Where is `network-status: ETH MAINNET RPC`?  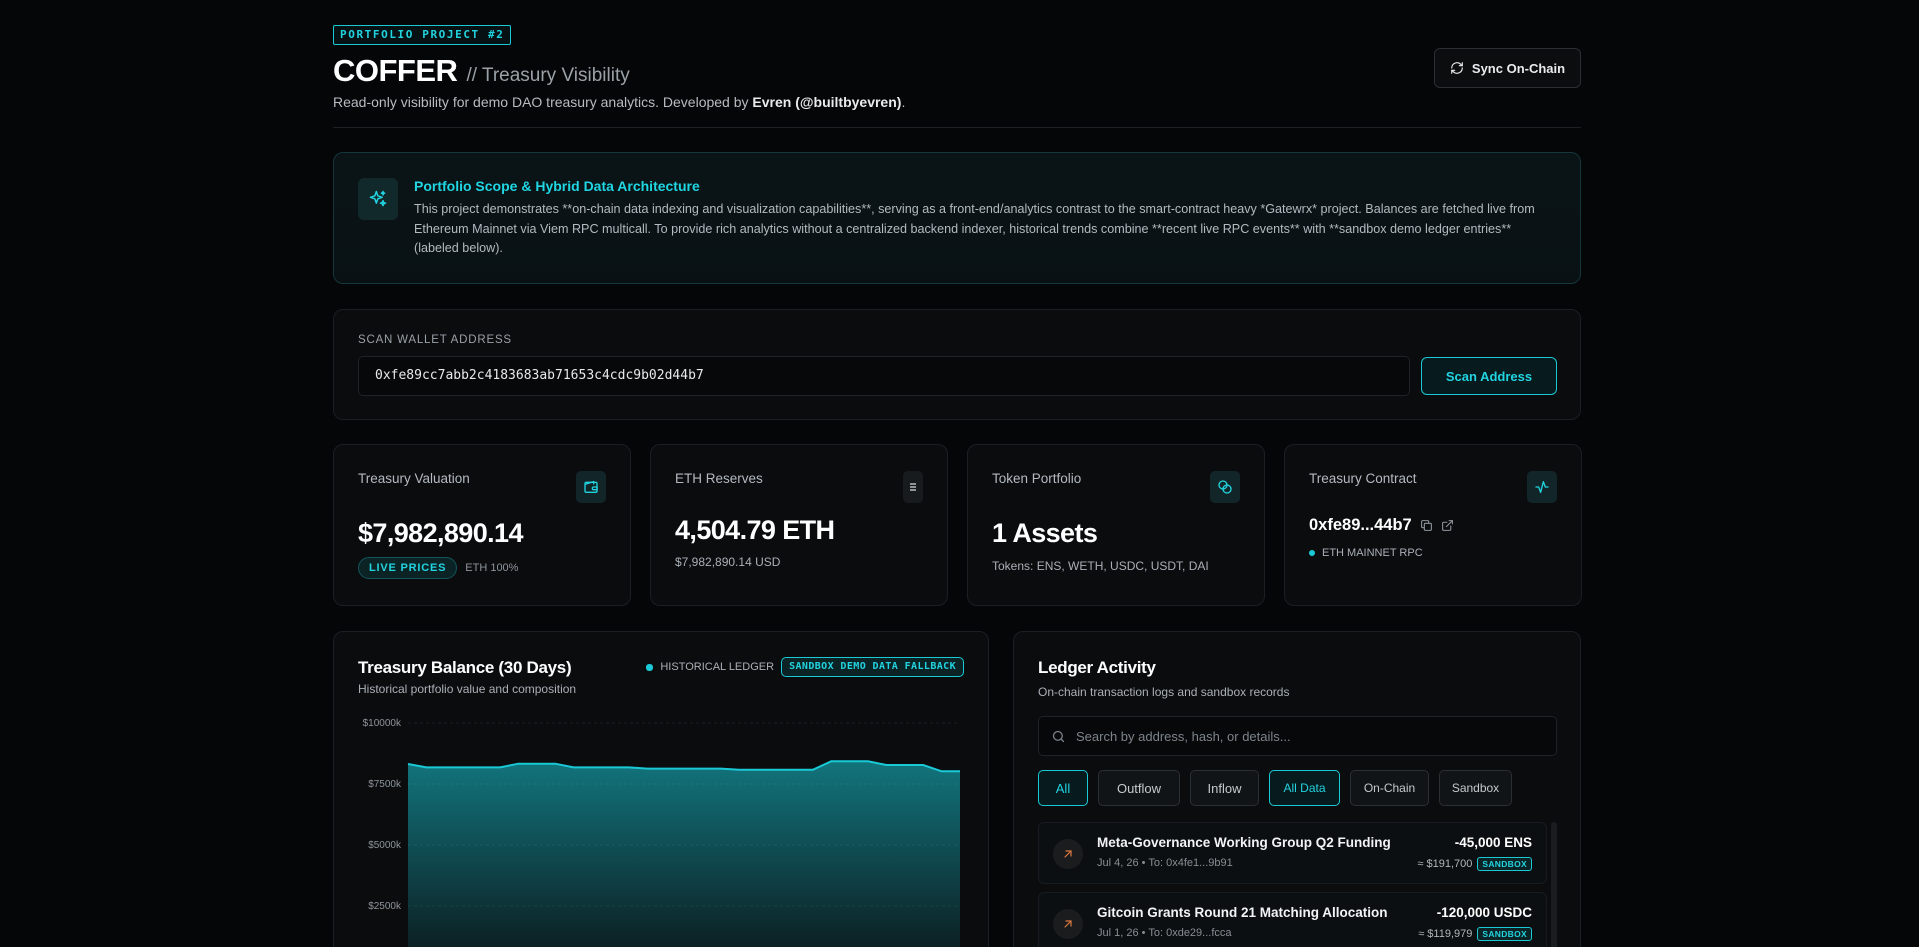
network-status: ETH MAINNET RPC is located at coordinates (1366, 553).